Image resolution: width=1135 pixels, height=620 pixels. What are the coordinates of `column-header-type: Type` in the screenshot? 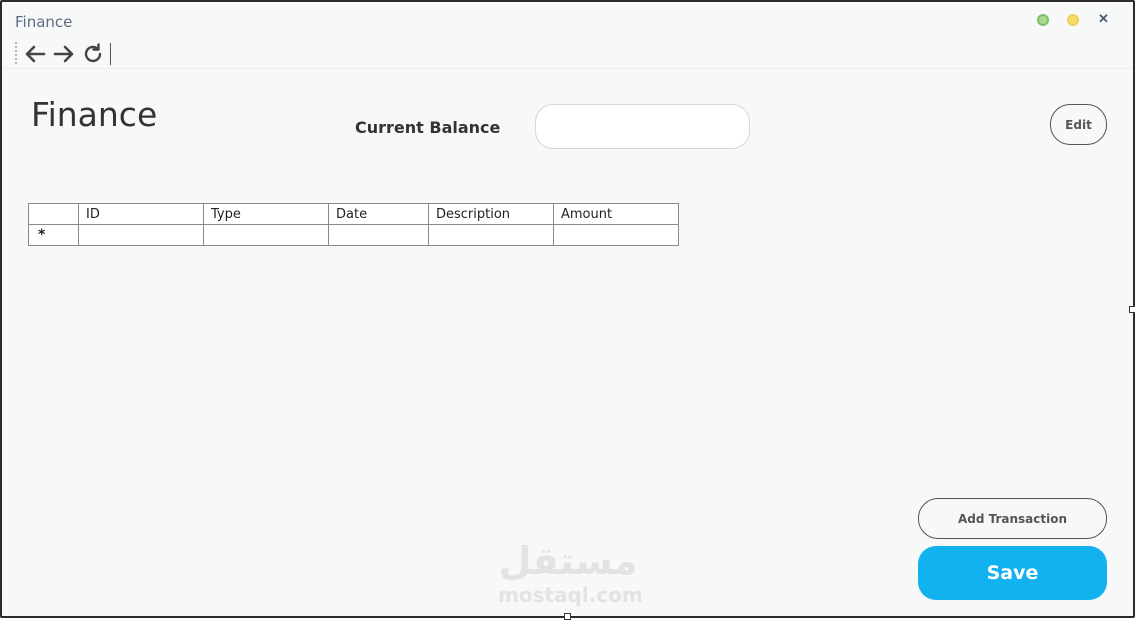 It's located at (266, 214).